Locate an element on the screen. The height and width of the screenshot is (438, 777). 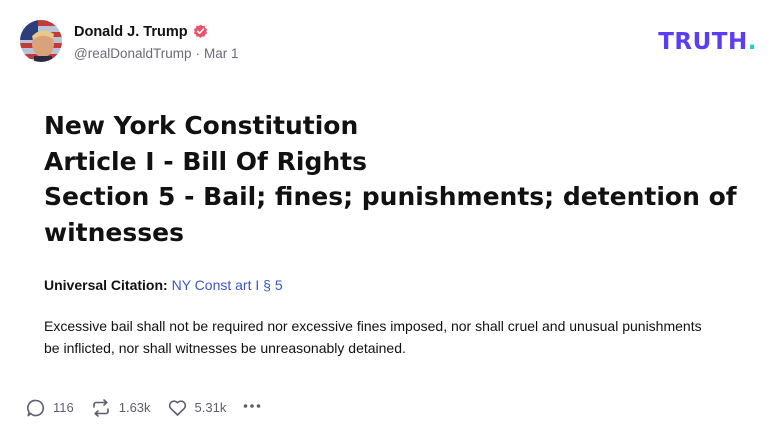
retruth-count: 1.63k is located at coordinates (134, 407).